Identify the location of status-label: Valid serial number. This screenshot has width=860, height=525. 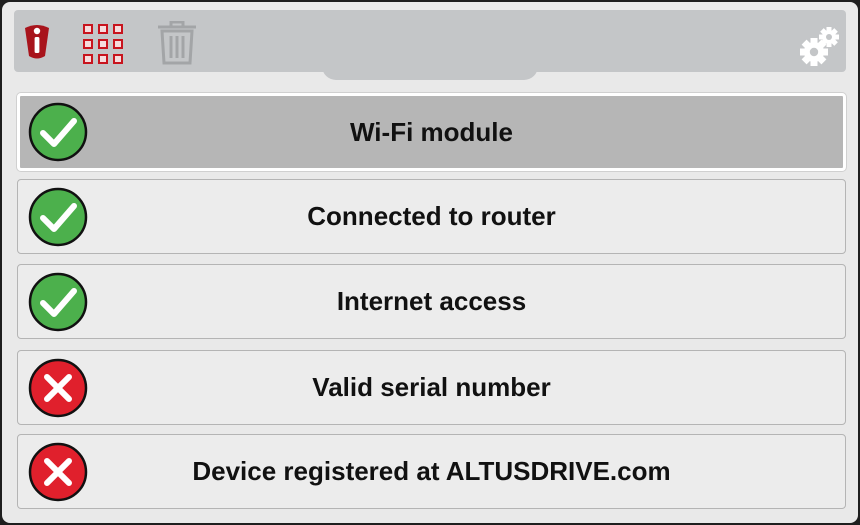
(431, 387).